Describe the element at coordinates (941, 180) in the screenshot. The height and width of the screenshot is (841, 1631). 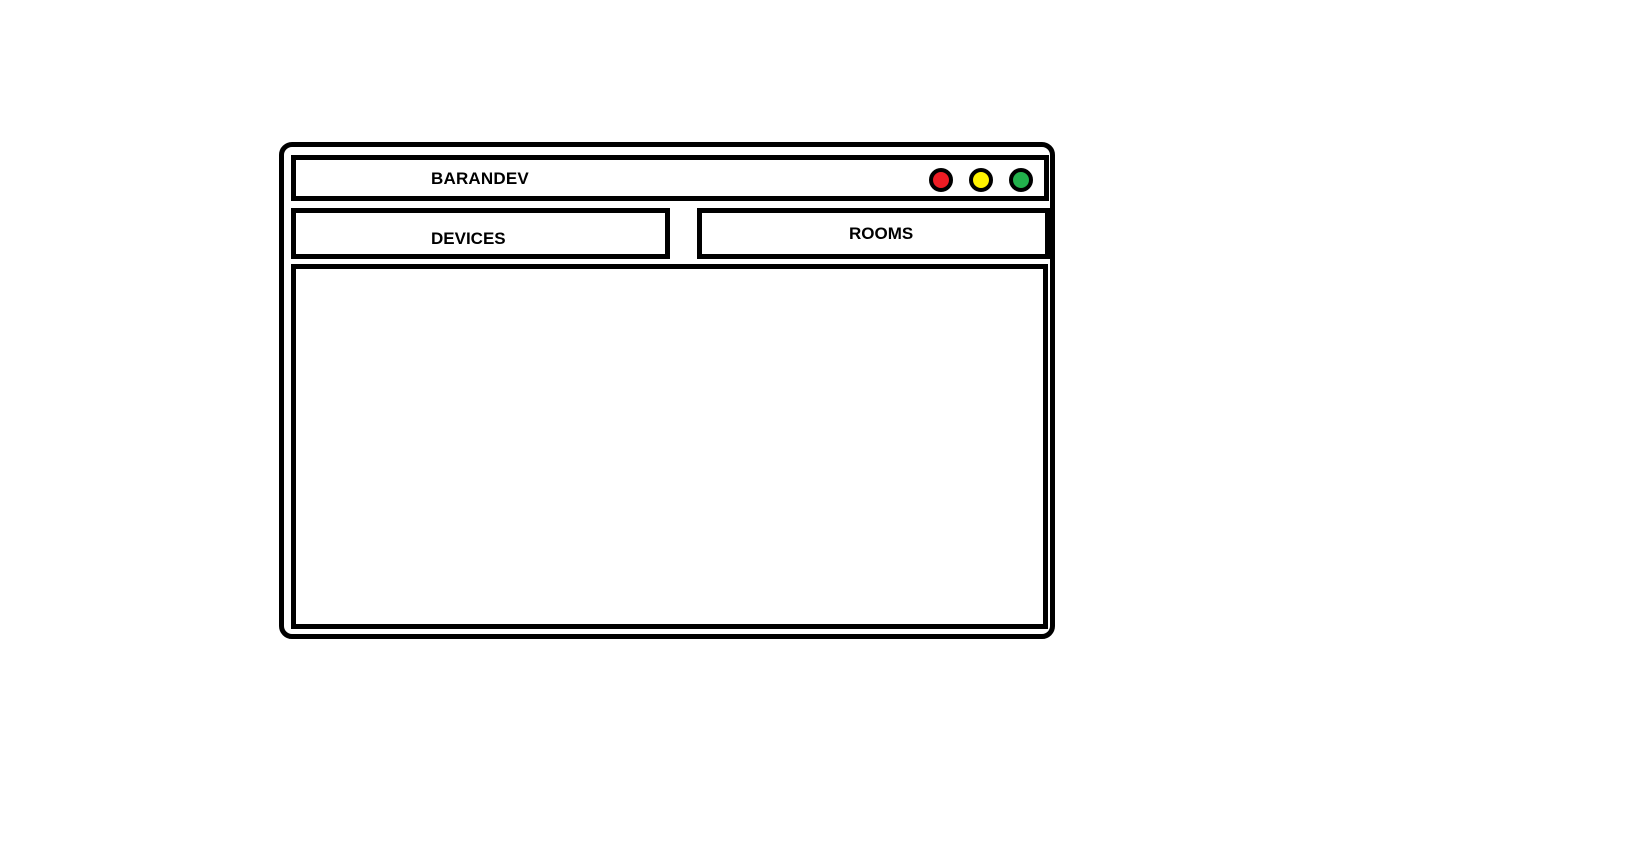
I see `close-window-button` at that location.